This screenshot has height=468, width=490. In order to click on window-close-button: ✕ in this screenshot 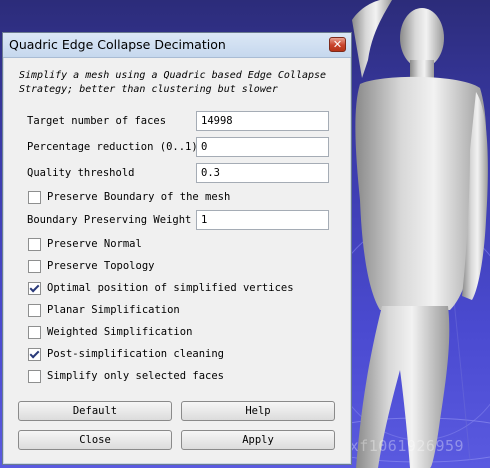, I will do `click(337, 44)`.